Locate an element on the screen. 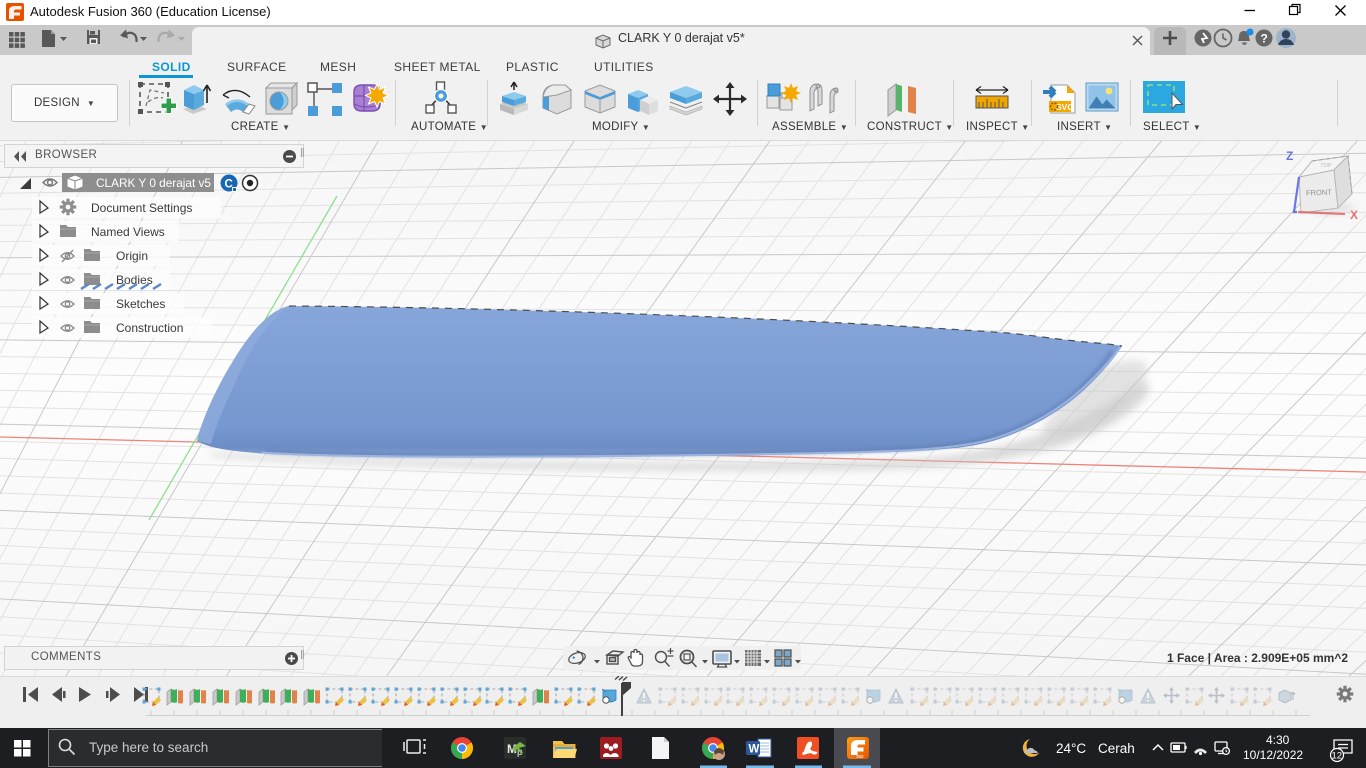 The image size is (1366, 768). svg-text: Document Settings is located at coordinates (141, 208).